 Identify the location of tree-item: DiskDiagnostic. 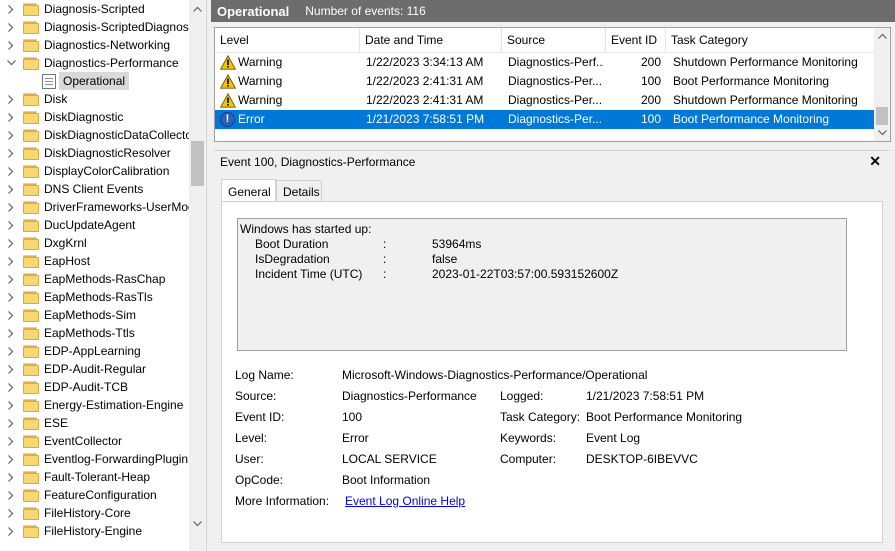
(94, 117).